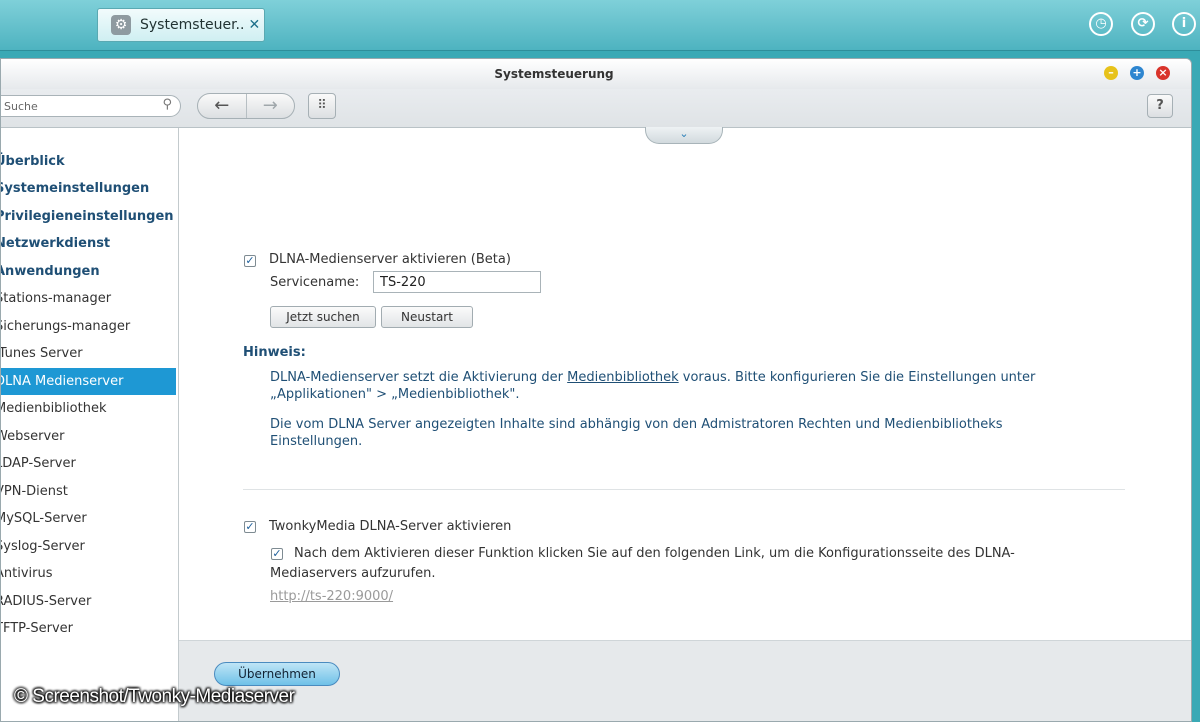 Image resolution: width=1200 pixels, height=722 pixels. What do you see at coordinates (427, 317) in the screenshot?
I see `restart-button: Neustart` at bounding box center [427, 317].